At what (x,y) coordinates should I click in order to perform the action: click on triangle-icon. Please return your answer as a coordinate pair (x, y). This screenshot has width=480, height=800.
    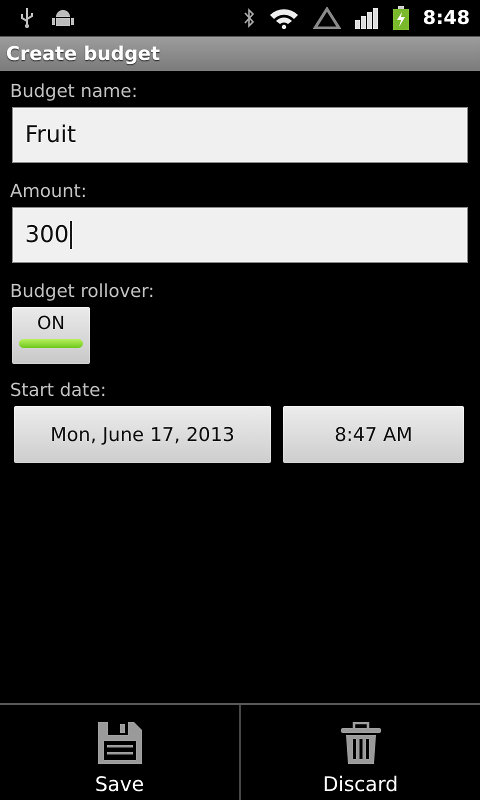
    Looking at the image, I should click on (326, 18).